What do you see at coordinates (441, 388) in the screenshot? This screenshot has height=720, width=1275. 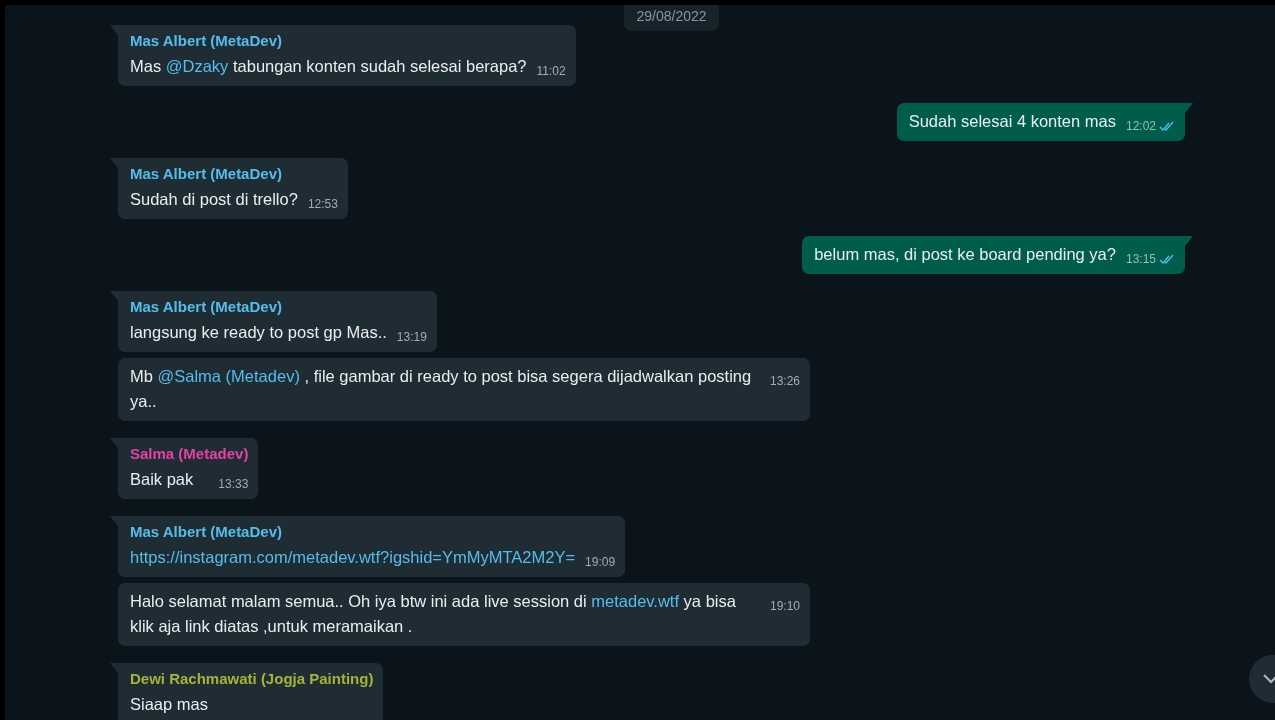 I see `message-text: Mb @Salma (Metadev) , file gambar di ready to post bisa segera dijadwalkan posting ya..` at bounding box center [441, 388].